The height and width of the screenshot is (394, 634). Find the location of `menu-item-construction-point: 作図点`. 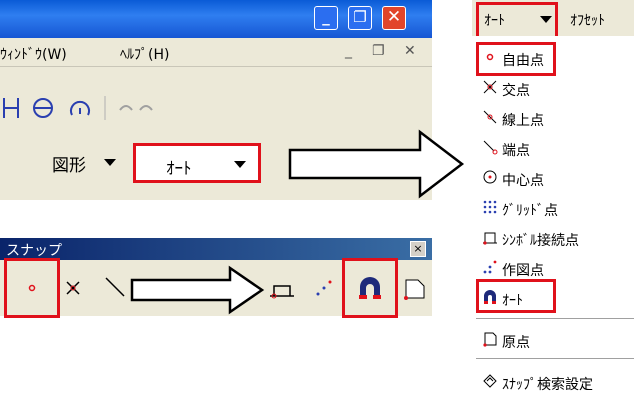

menu-item-construction-point: 作図点 is located at coordinates (555, 268).